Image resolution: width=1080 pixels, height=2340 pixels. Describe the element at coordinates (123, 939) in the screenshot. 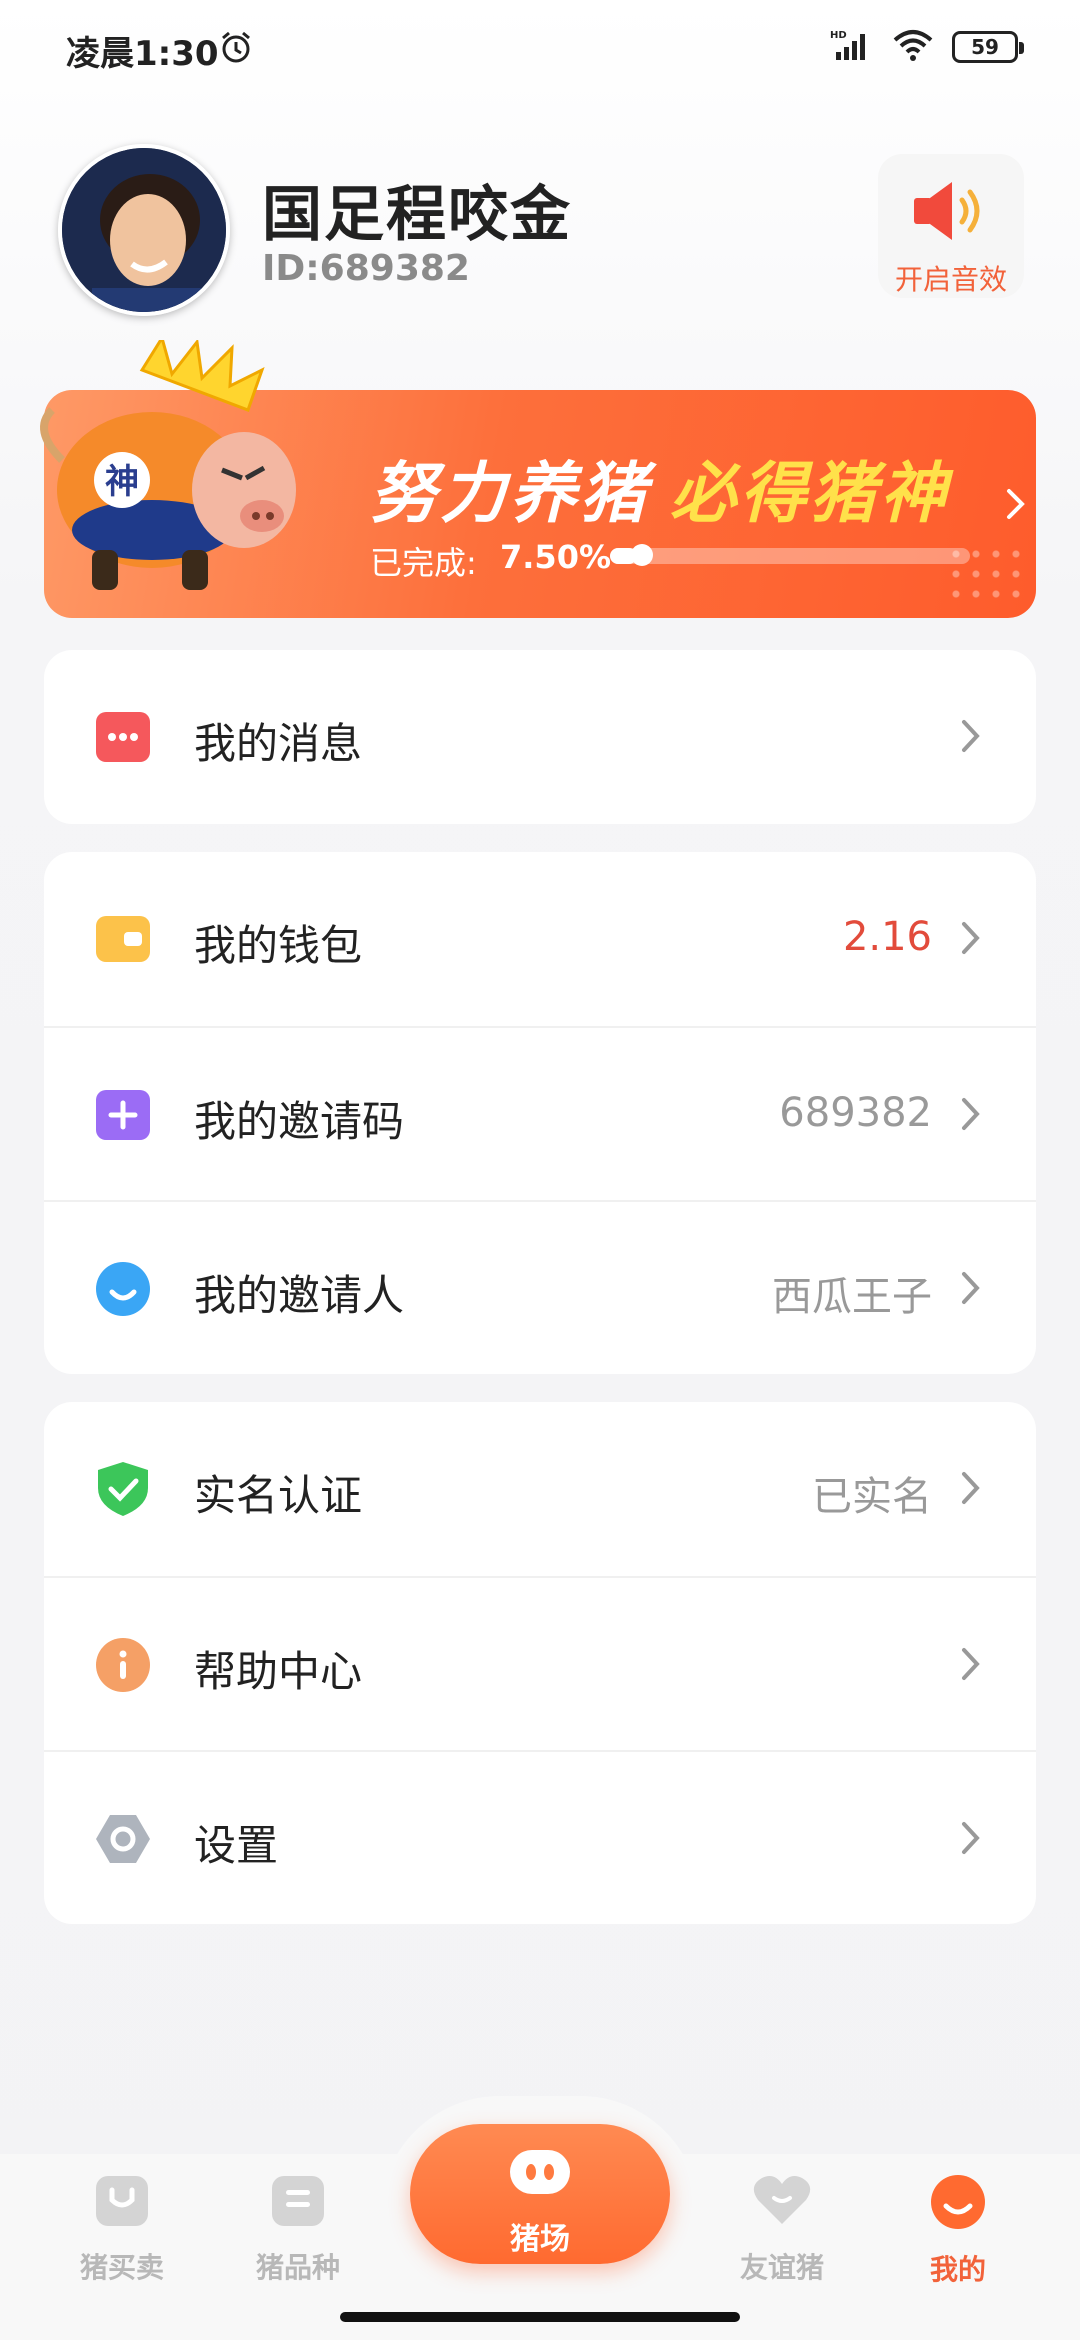

I see `wallet-icon` at that location.